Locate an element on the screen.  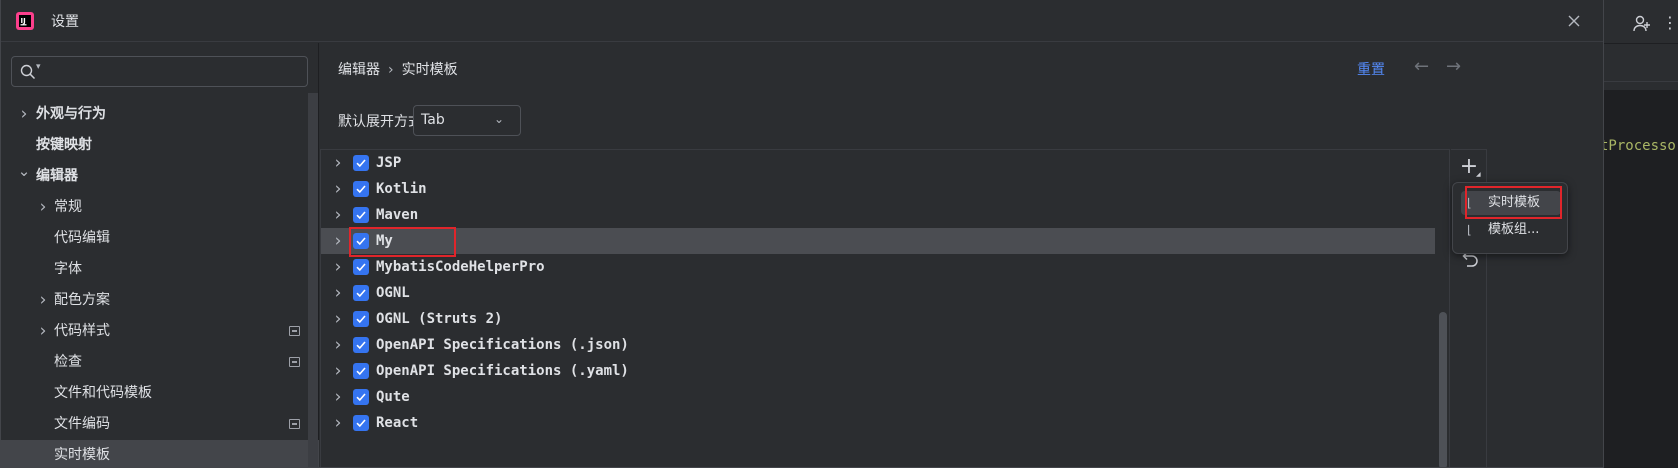
expand-with-dropdown: Tab ⌄ is located at coordinates (467, 120).